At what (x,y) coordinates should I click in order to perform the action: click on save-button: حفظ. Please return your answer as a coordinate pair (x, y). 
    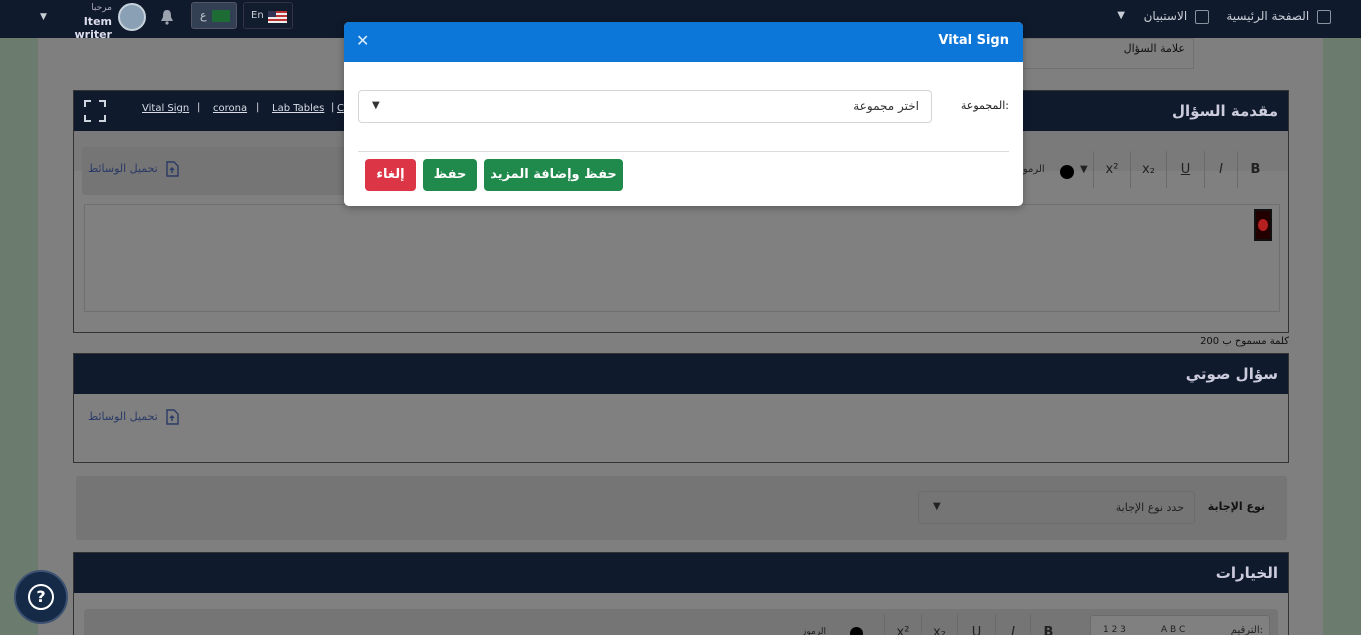
    Looking at the image, I should click on (450, 175).